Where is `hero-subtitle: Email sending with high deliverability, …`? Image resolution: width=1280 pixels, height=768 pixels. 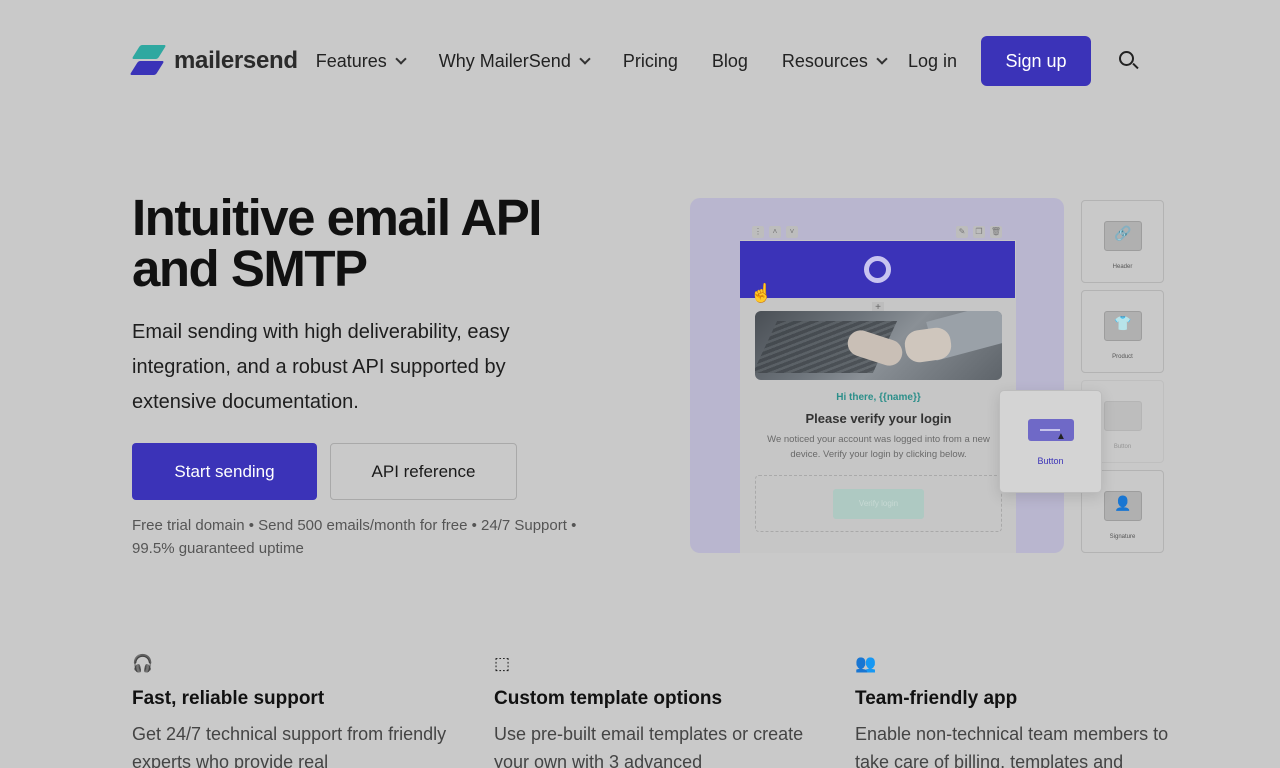
hero-subtitle: Email sending with high deliverability, … is located at coordinates (321, 367).